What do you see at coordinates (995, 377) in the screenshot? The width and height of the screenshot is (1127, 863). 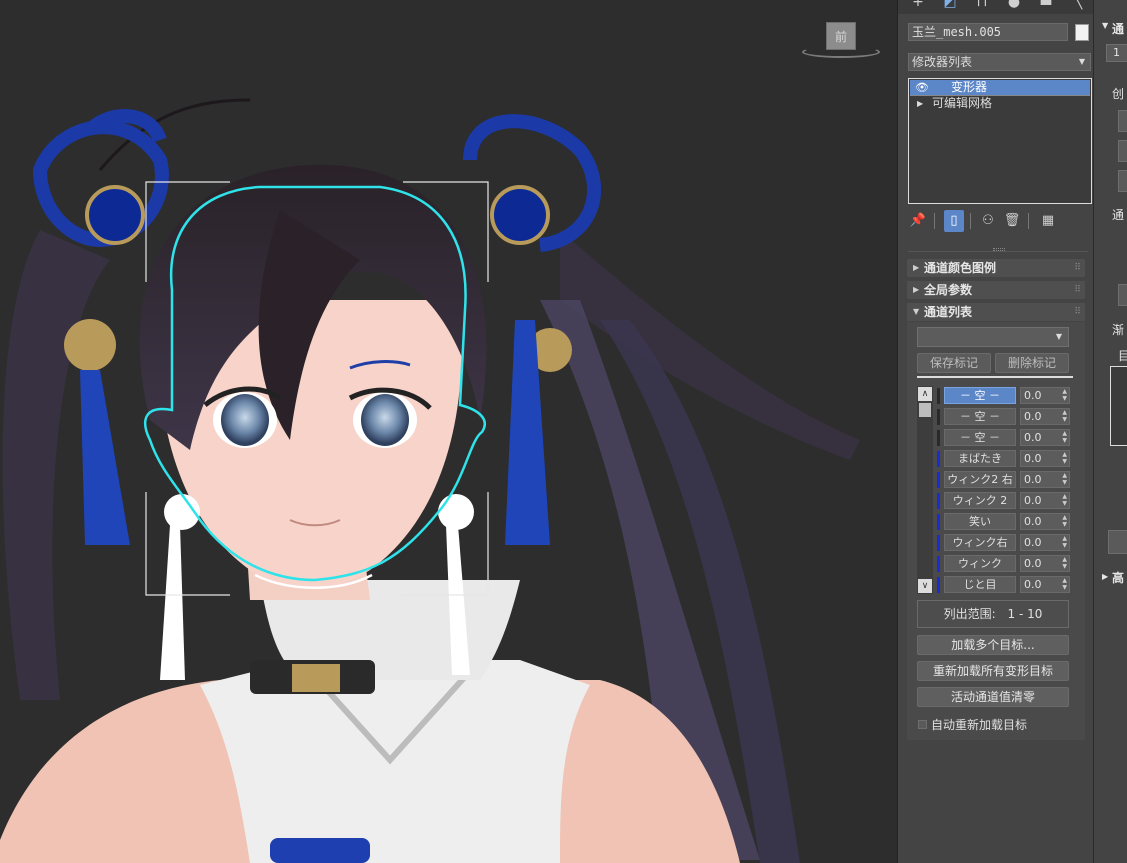 I see `channel-list-divider` at bounding box center [995, 377].